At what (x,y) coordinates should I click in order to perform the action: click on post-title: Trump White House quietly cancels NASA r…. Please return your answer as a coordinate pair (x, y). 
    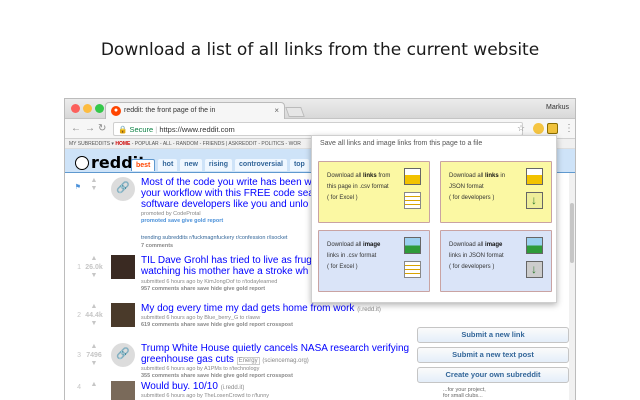
    Looking at the image, I should click on (286, 348).